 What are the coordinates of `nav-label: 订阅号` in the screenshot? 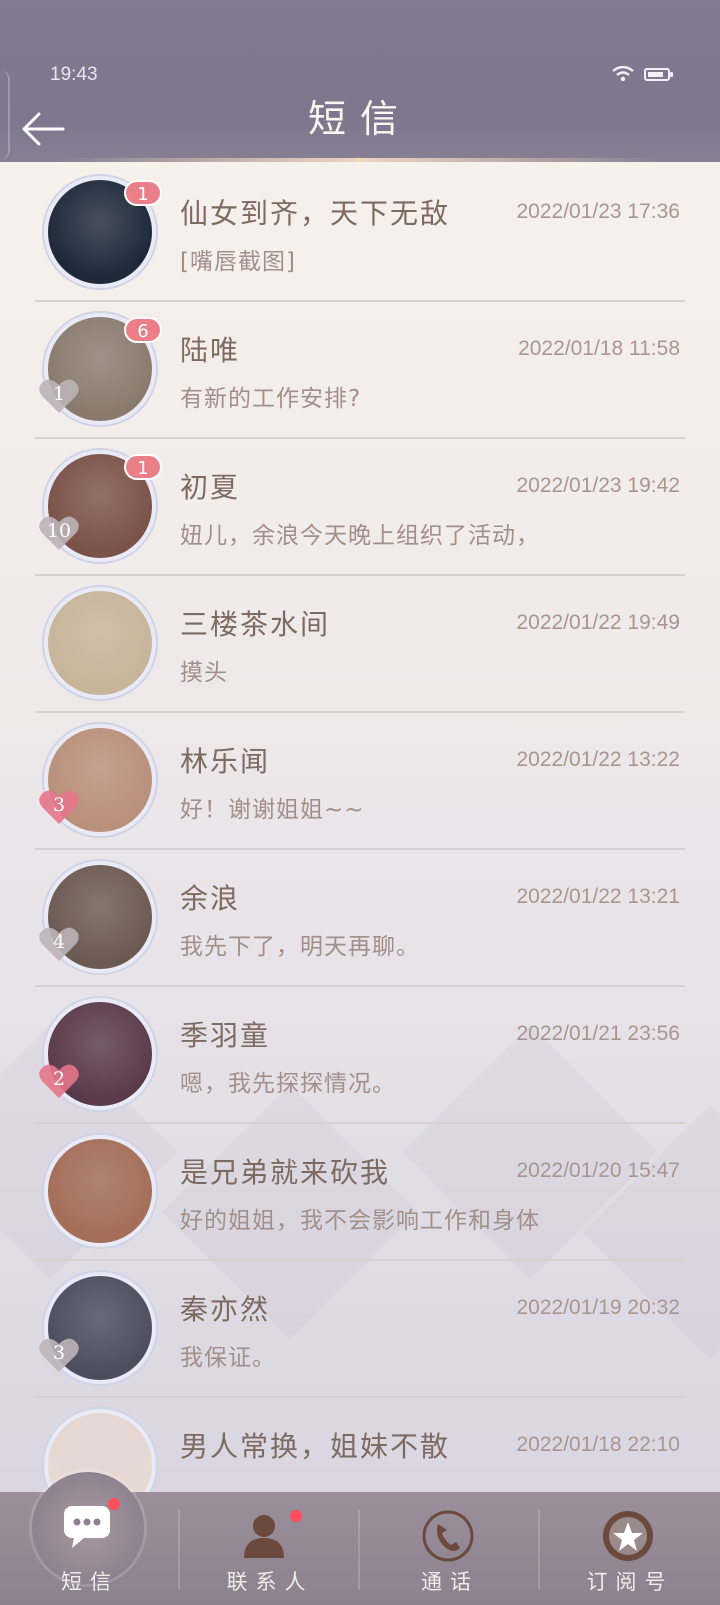 It's located at (630, 1582).